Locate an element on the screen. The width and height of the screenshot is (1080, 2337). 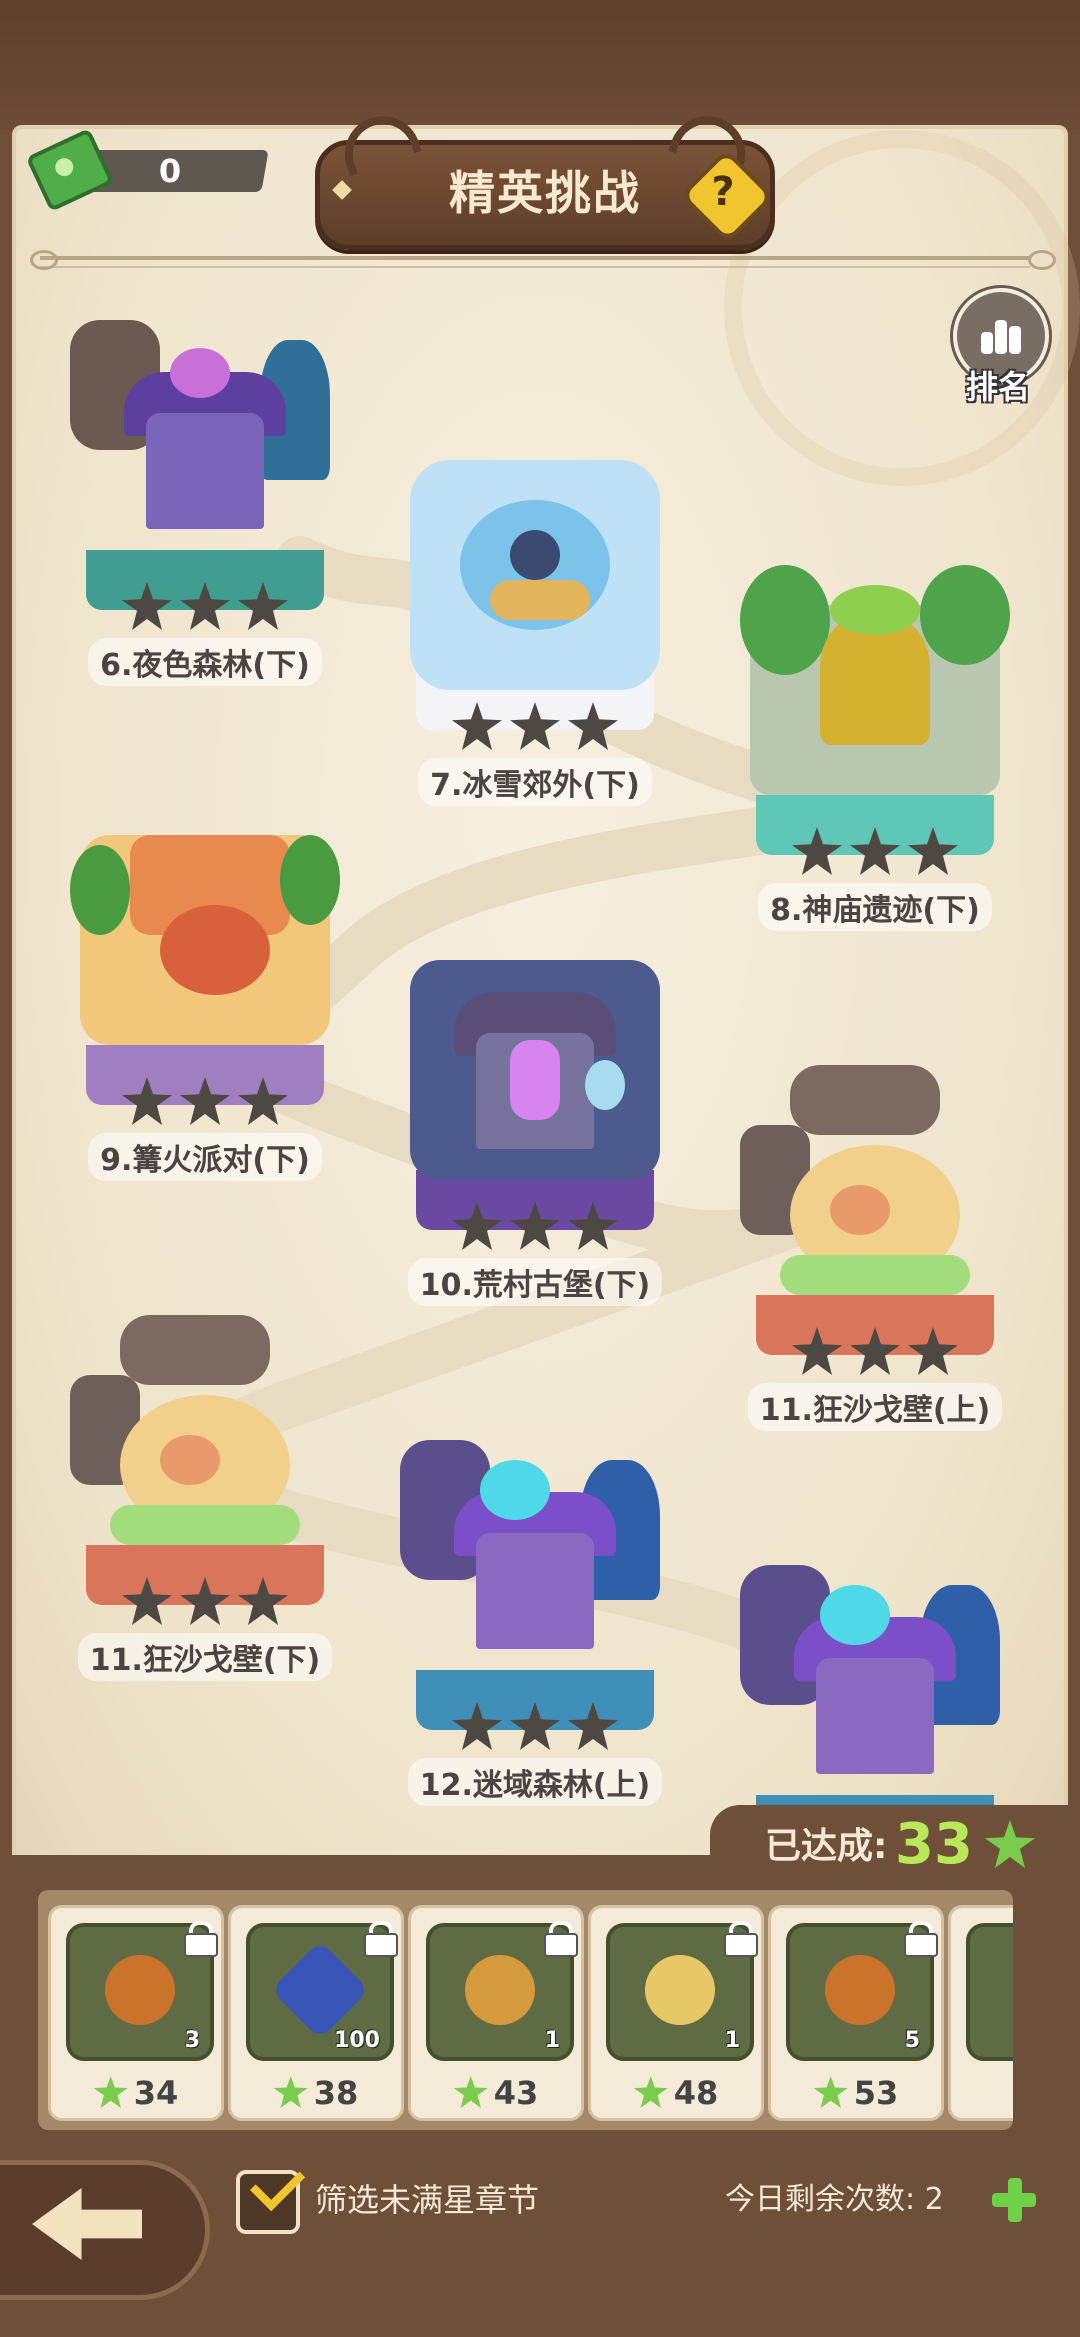
reward-item: 1 48 is located at coordinates (676, 2013).